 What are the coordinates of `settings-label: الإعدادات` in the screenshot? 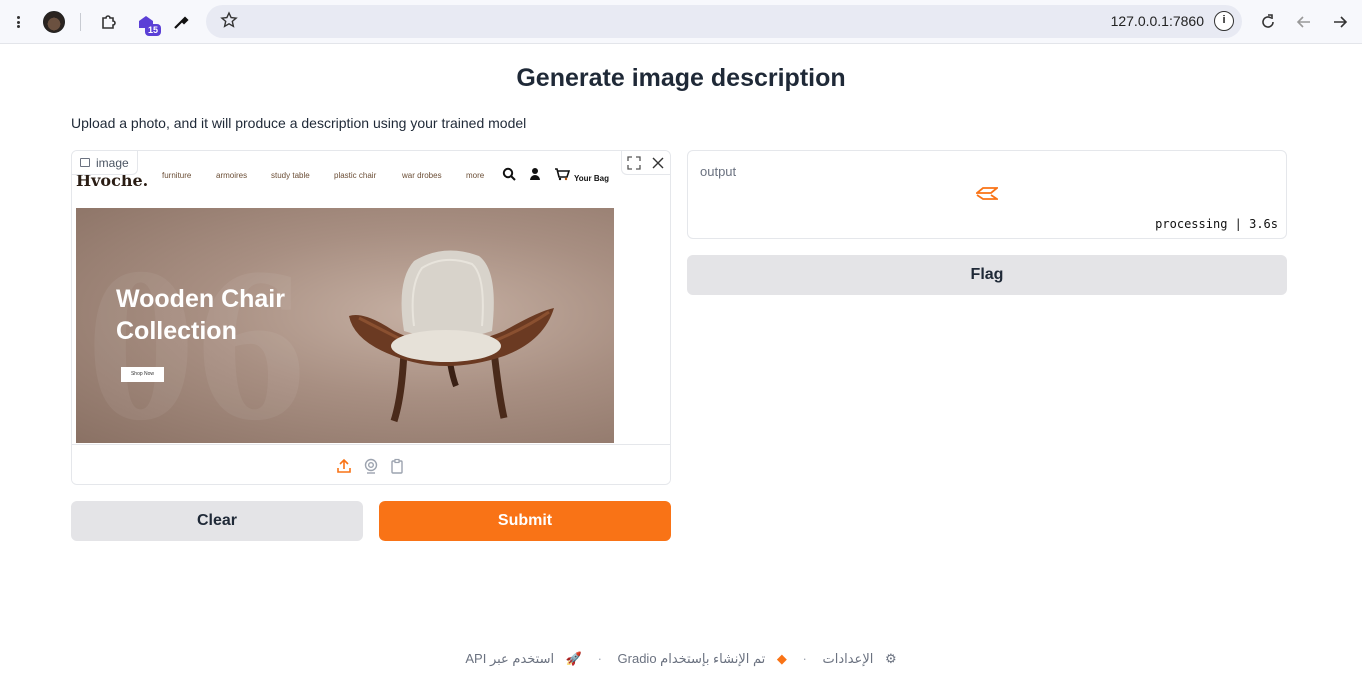 It's located at (848, 658).